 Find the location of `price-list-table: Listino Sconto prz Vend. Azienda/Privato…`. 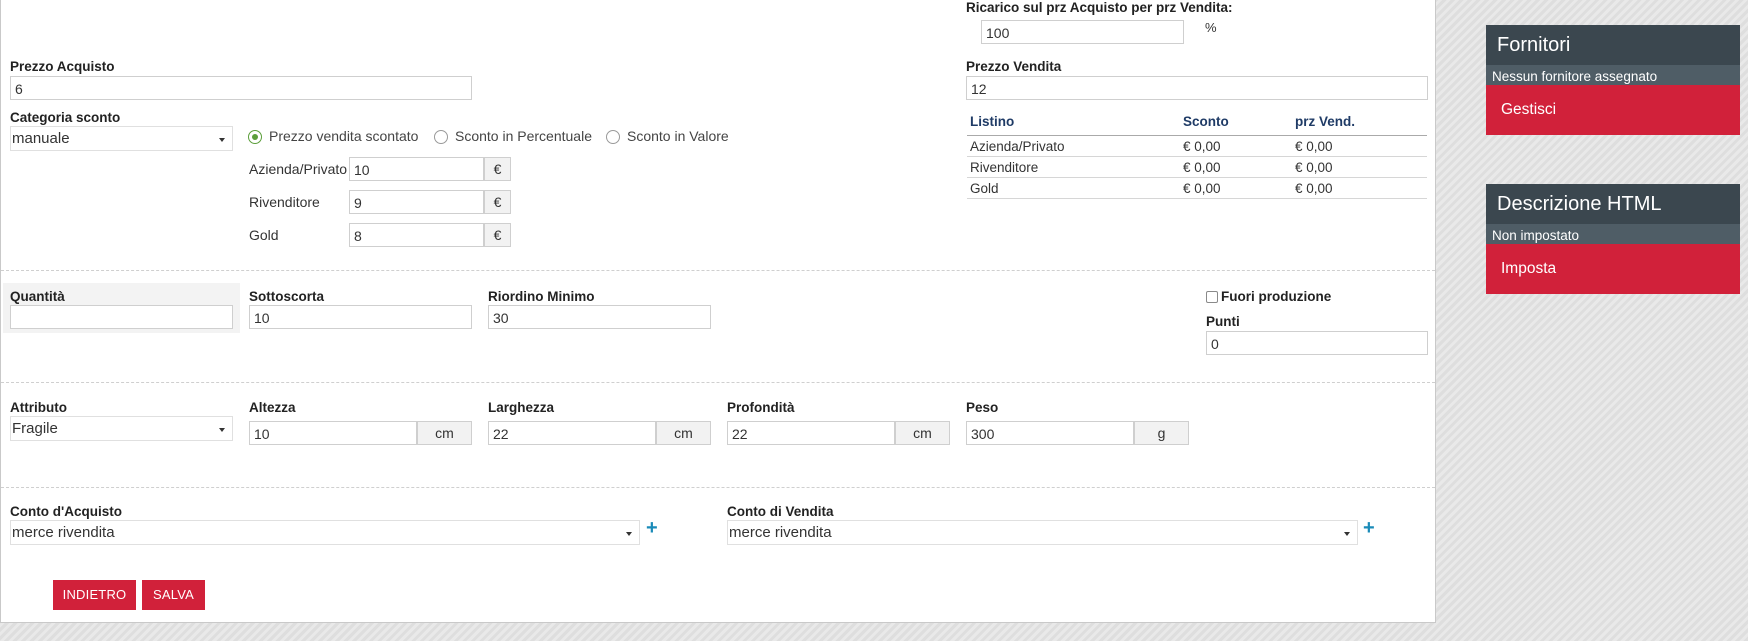

price-list-table: Listino Sconto prz Vend. Azienda/Privato… is located at coordinates (1197, 155).